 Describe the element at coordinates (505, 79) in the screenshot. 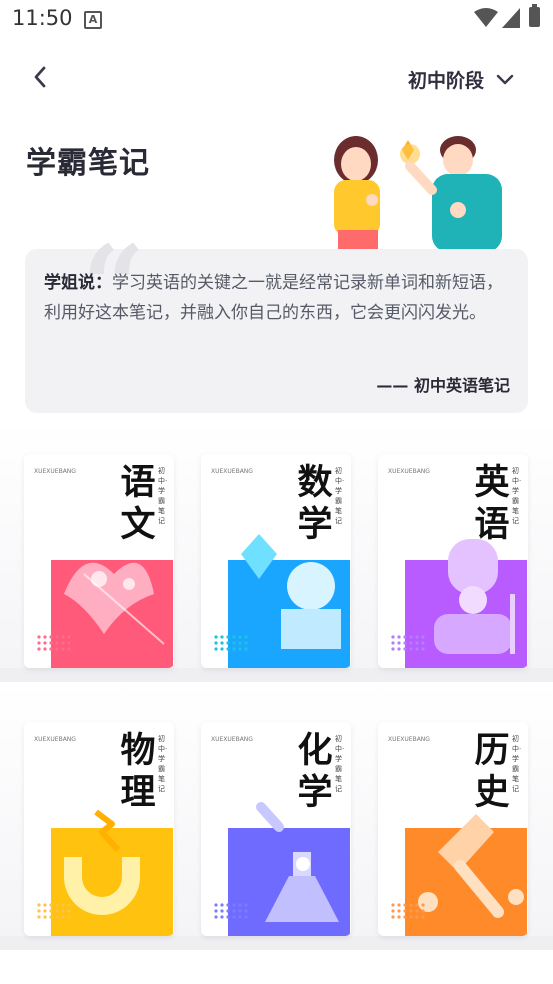

I see `chevron-down-icon` at that location.